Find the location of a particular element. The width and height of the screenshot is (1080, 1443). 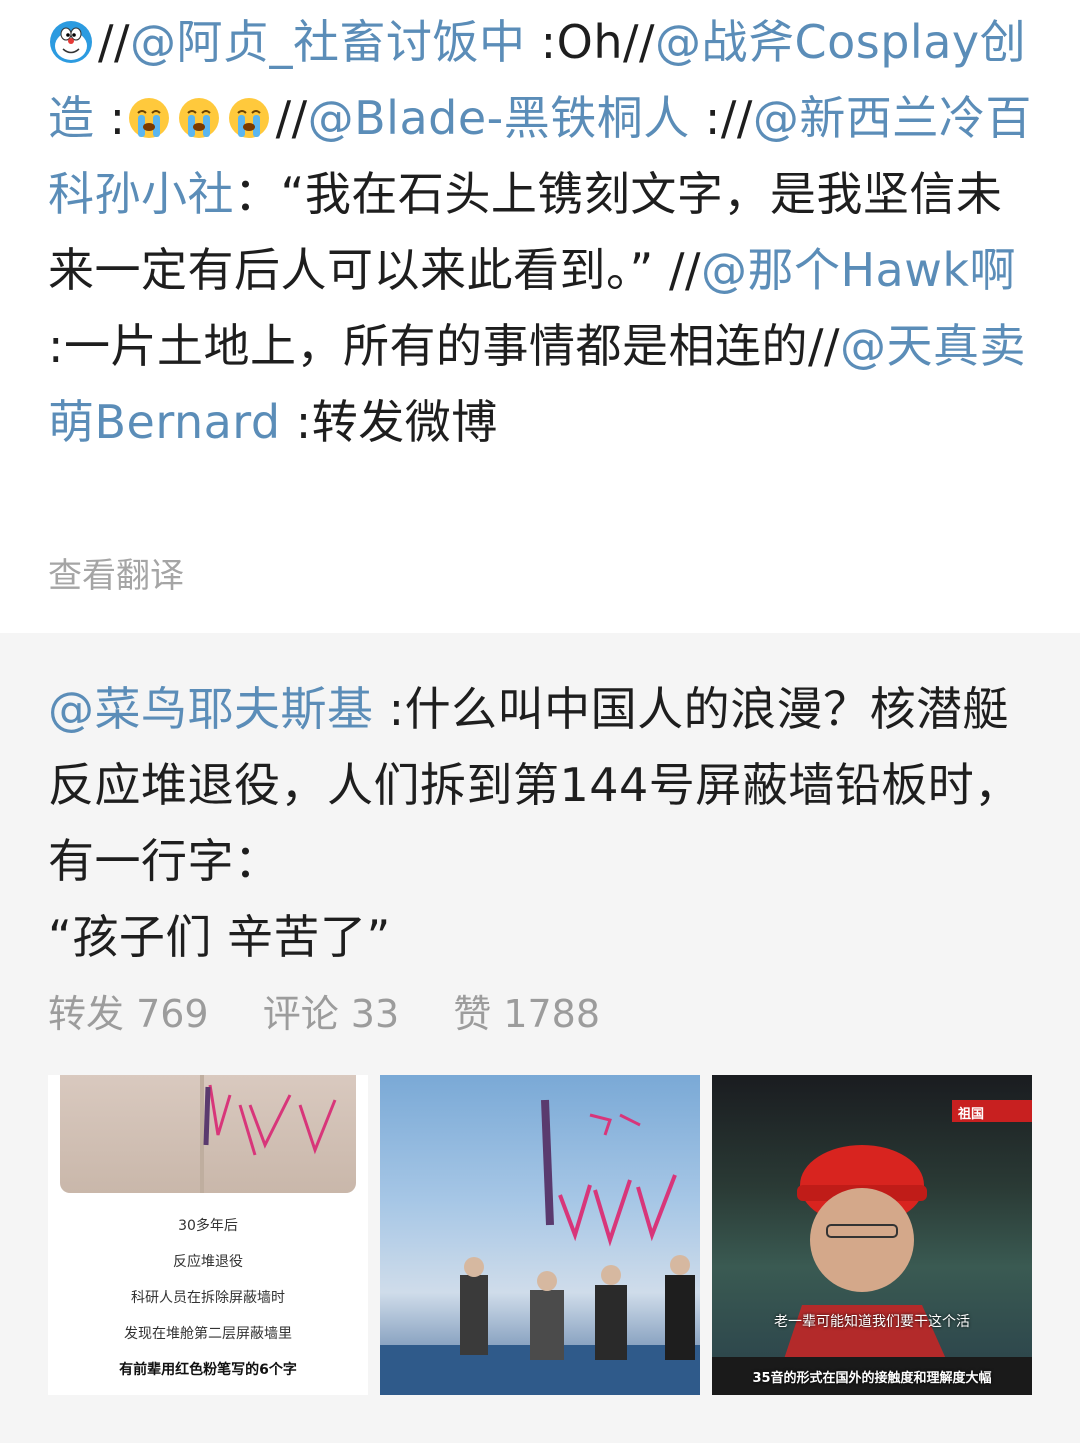

inscription-photo is located at coordinates (208, 1134).